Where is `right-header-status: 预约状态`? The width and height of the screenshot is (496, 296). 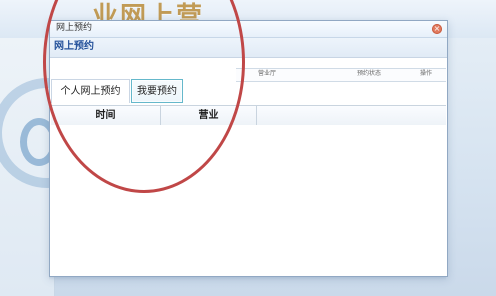 right-header-status: 预约状态 is located at coordinates (369, 73).